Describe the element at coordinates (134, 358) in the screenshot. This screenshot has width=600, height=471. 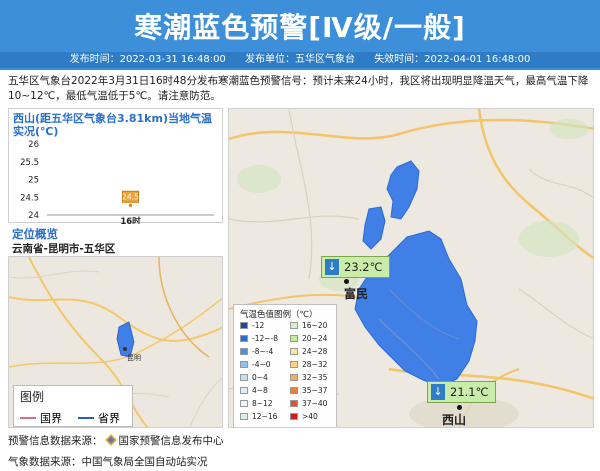
I see `minimap-label: 昆明` at that location.